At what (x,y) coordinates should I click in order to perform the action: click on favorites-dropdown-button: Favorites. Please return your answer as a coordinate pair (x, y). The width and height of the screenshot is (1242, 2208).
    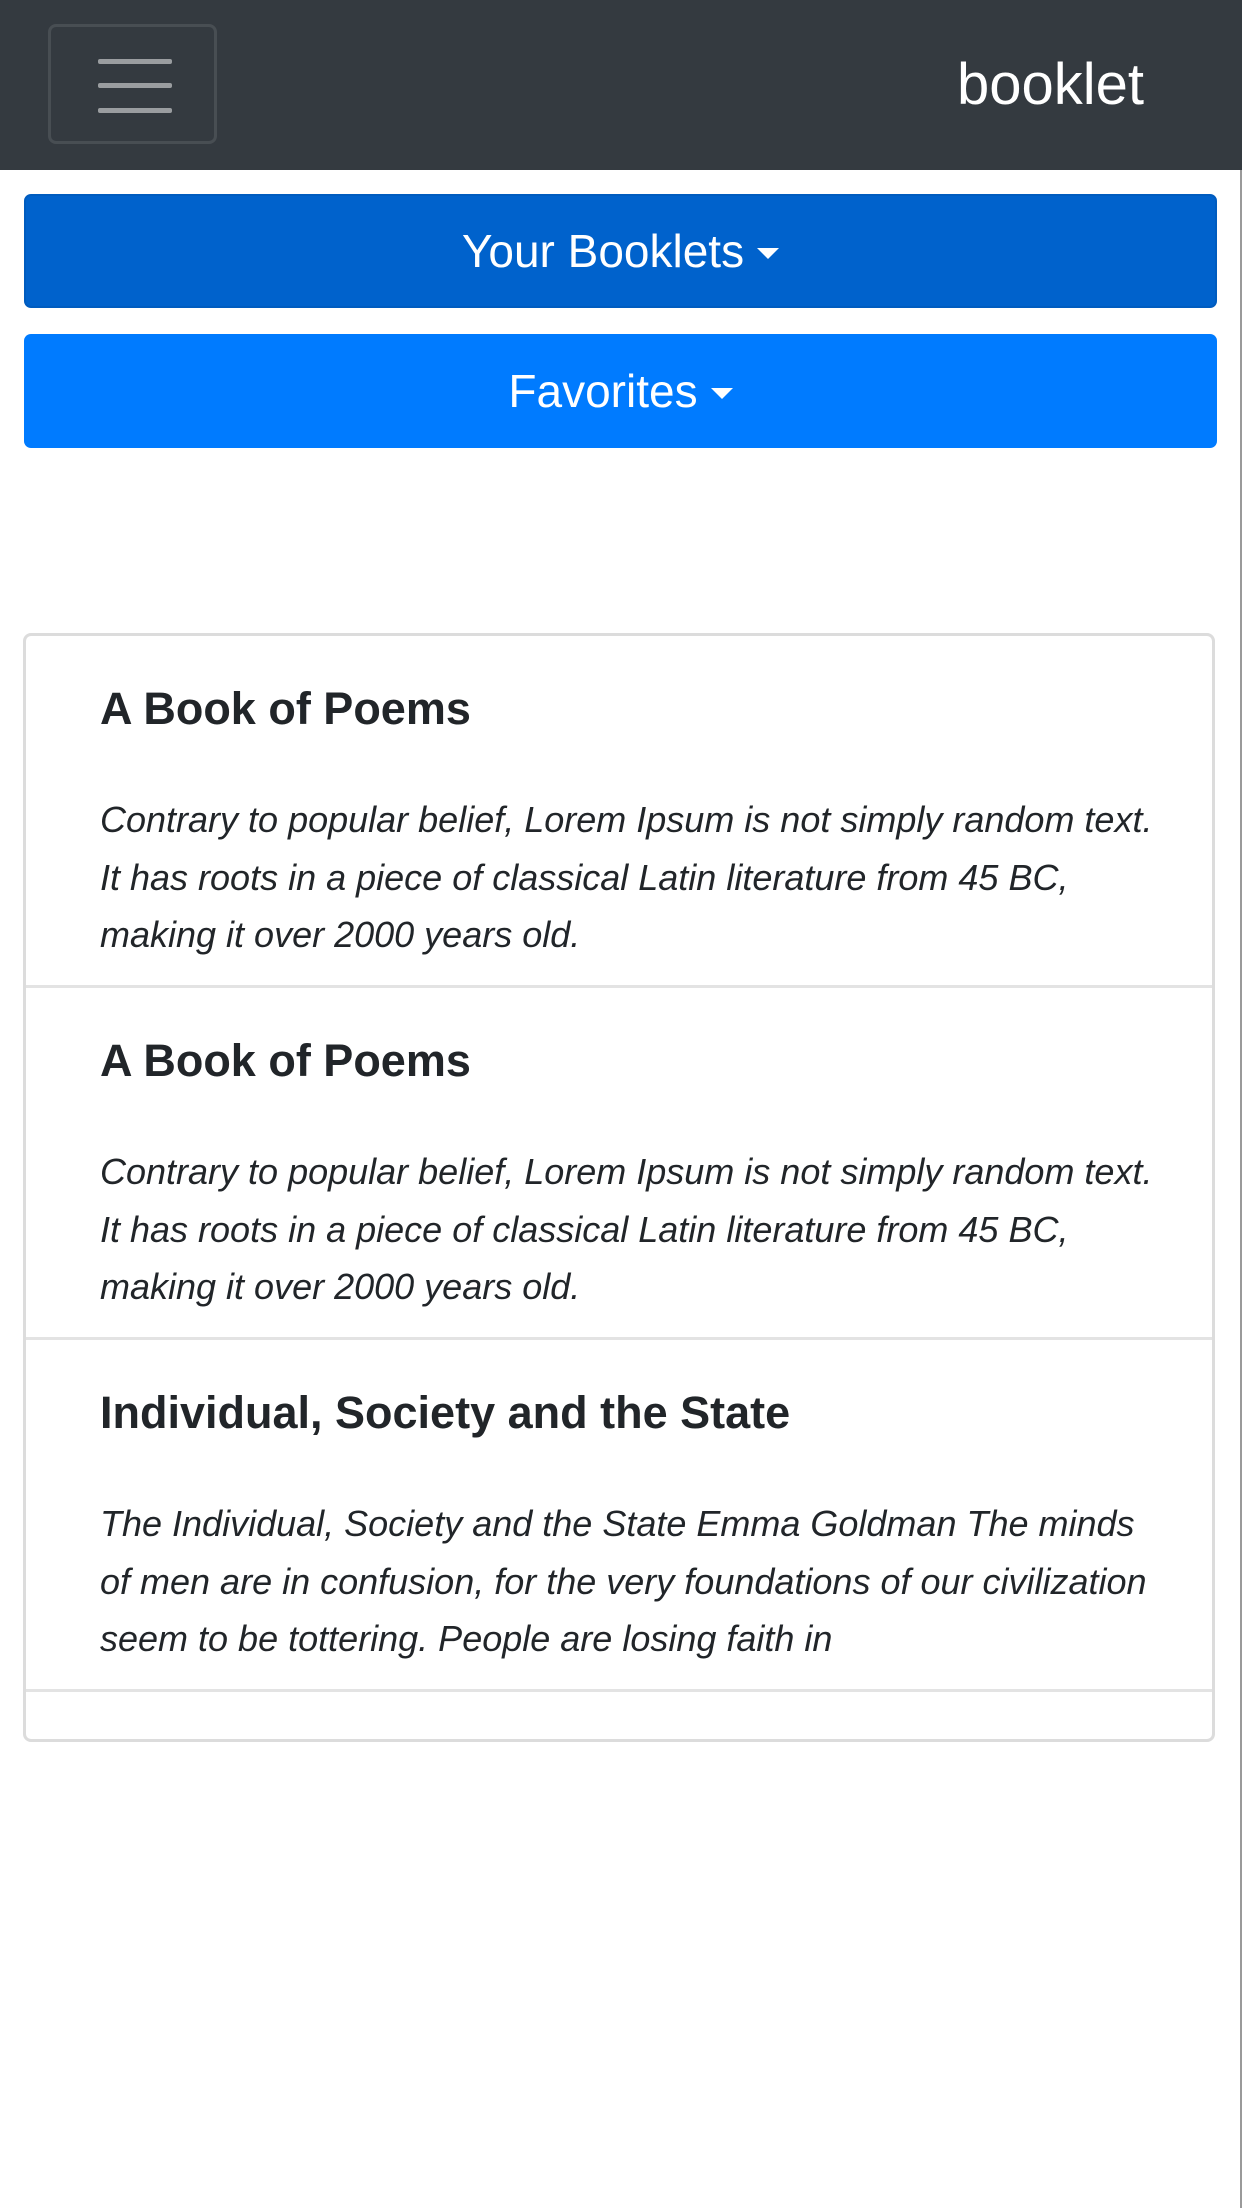
    Looking at the image, I should click on (620, 391).